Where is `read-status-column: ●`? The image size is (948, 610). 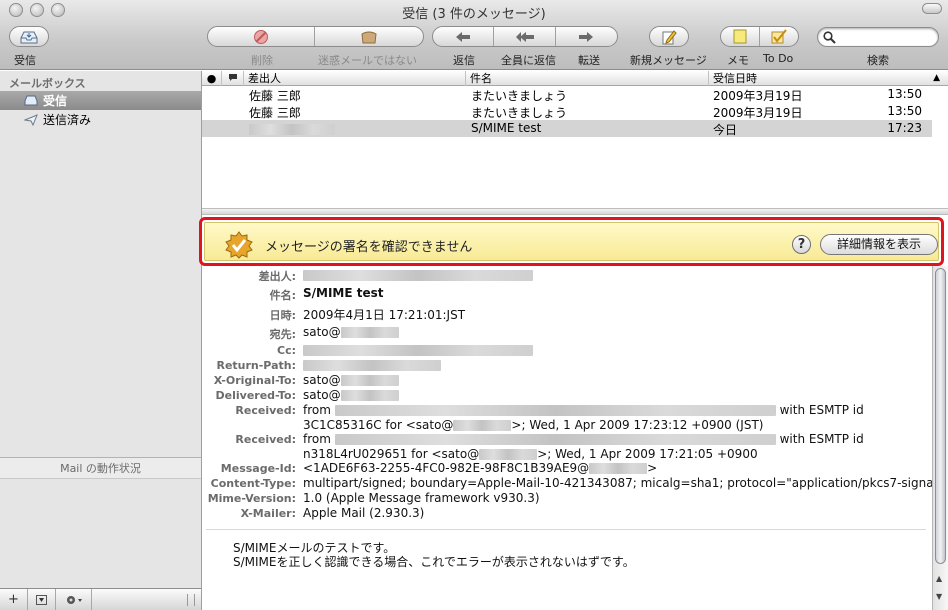
read-status-column: ● is located at coordinates (212, 78).